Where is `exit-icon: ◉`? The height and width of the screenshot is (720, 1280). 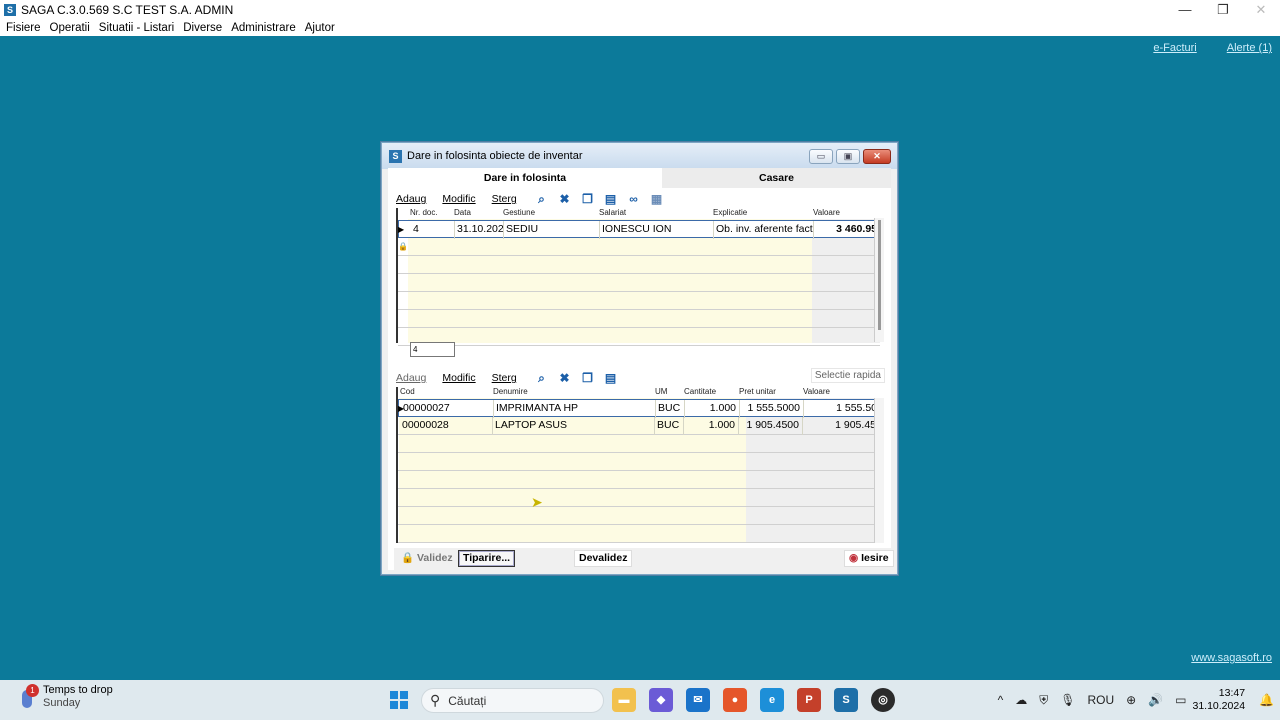 exit-icon: ◉ is located at coordinates (855, 558).